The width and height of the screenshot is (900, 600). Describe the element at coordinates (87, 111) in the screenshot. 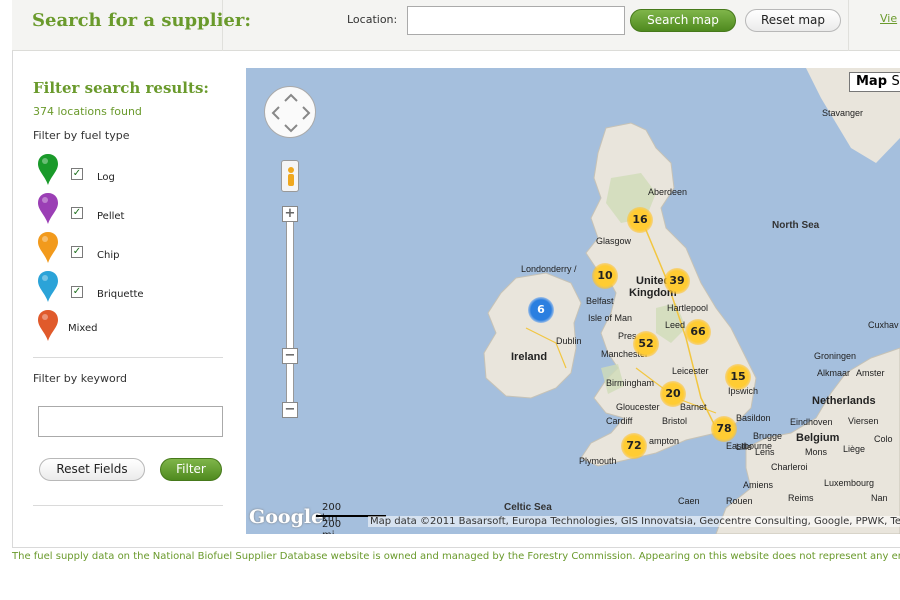

I see `locations-found: 374 locations found` at that location.